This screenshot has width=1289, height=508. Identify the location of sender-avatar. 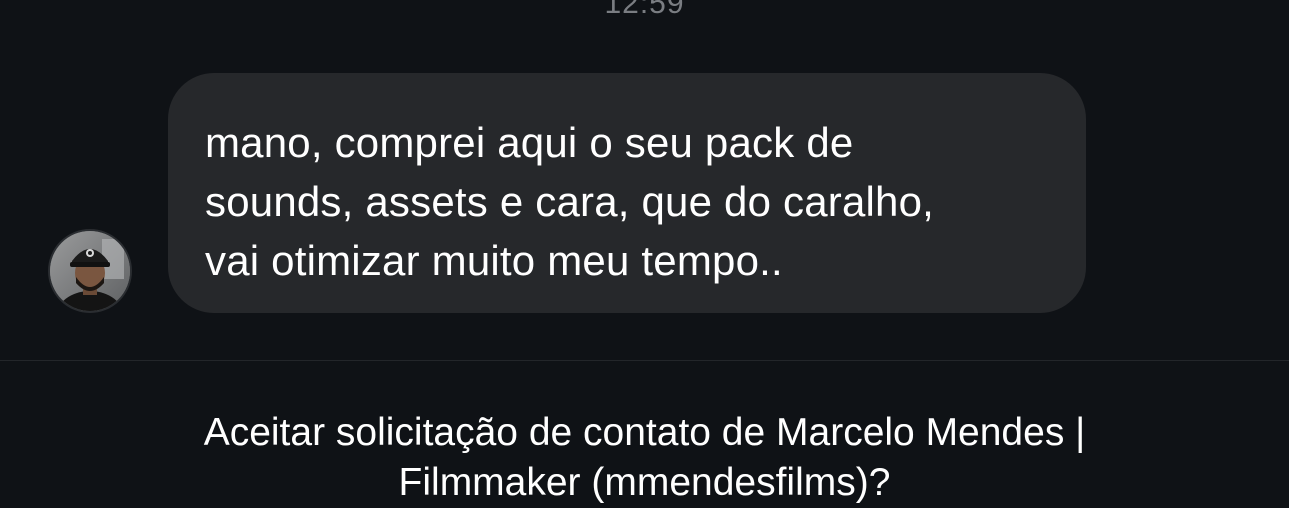
(90, 271).